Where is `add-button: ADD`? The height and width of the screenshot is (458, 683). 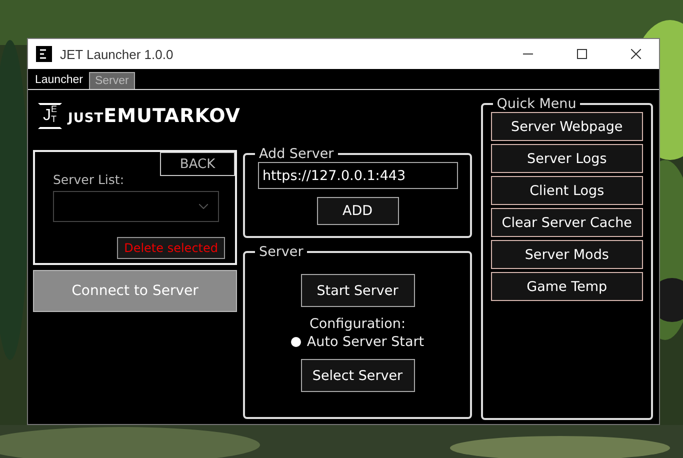 add-button: ADD is located at coordinates (357, 211).